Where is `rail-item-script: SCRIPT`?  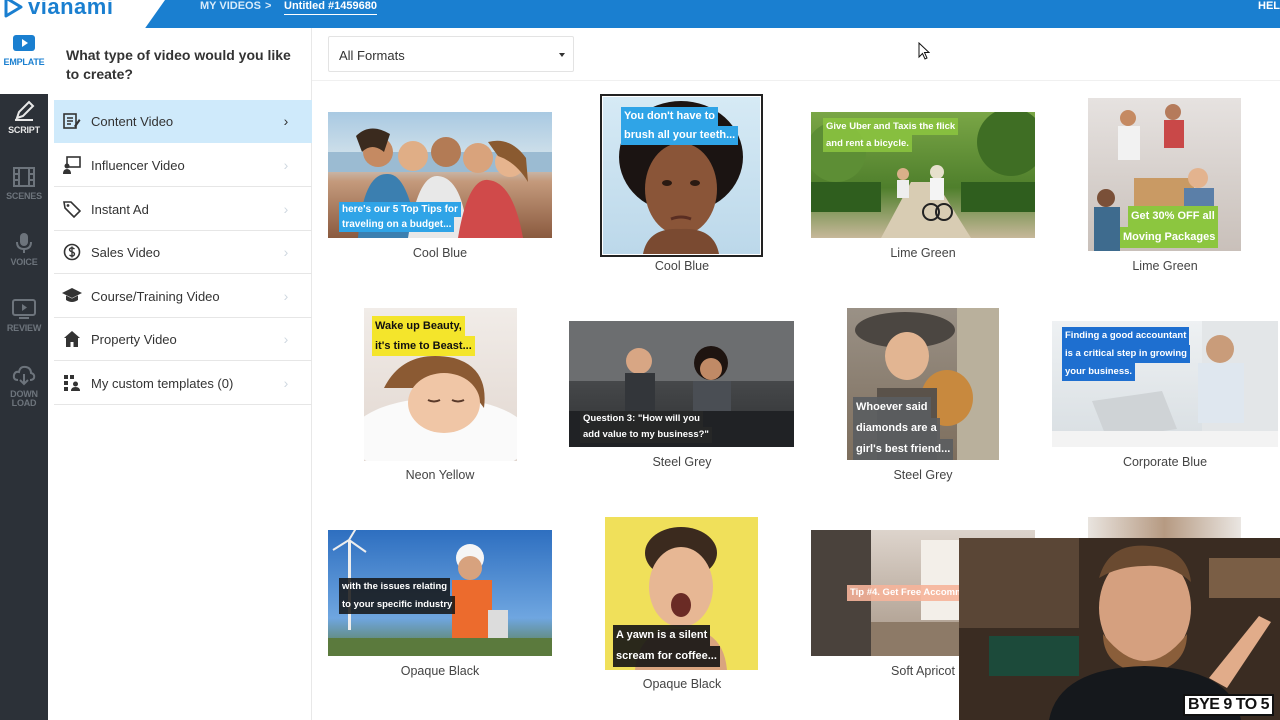
rail-item-script: SCRIPT is located at coordinates (24, 127).